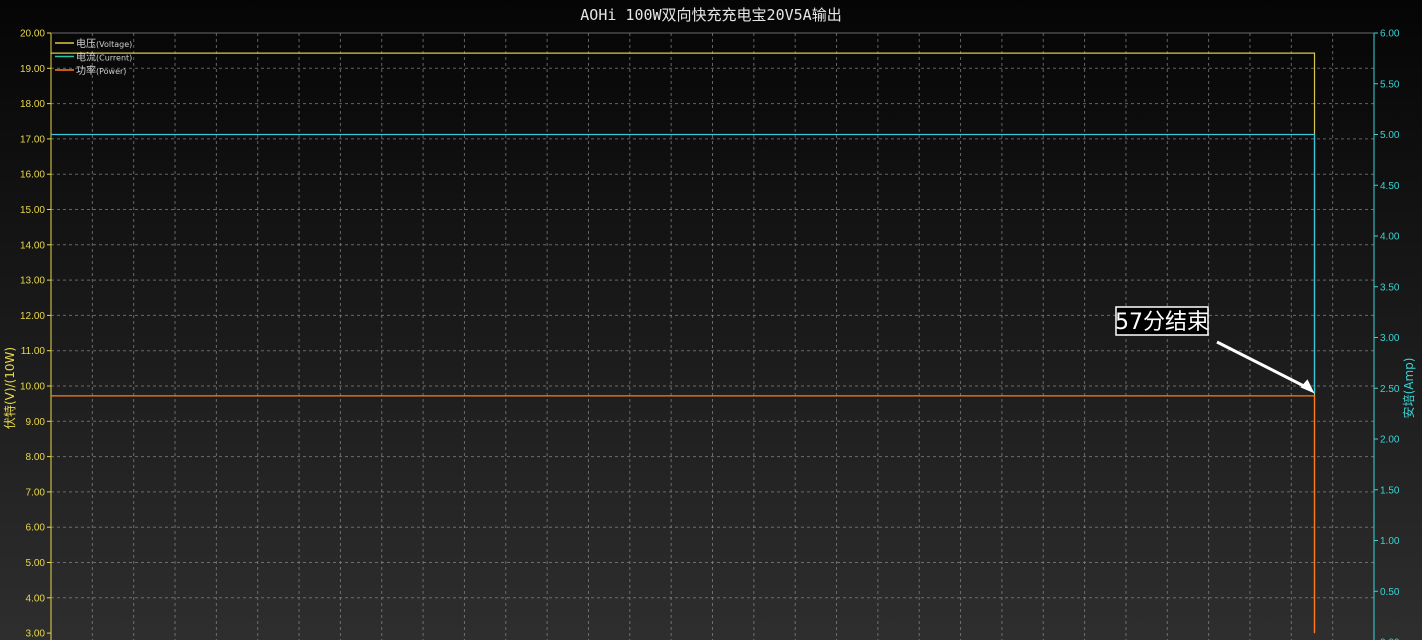 This screenshot has height=640, width=1422. Describe the element at coordinates (1390, 541) in the screenshot. I see `tick-label-right: 1.00` at that location.